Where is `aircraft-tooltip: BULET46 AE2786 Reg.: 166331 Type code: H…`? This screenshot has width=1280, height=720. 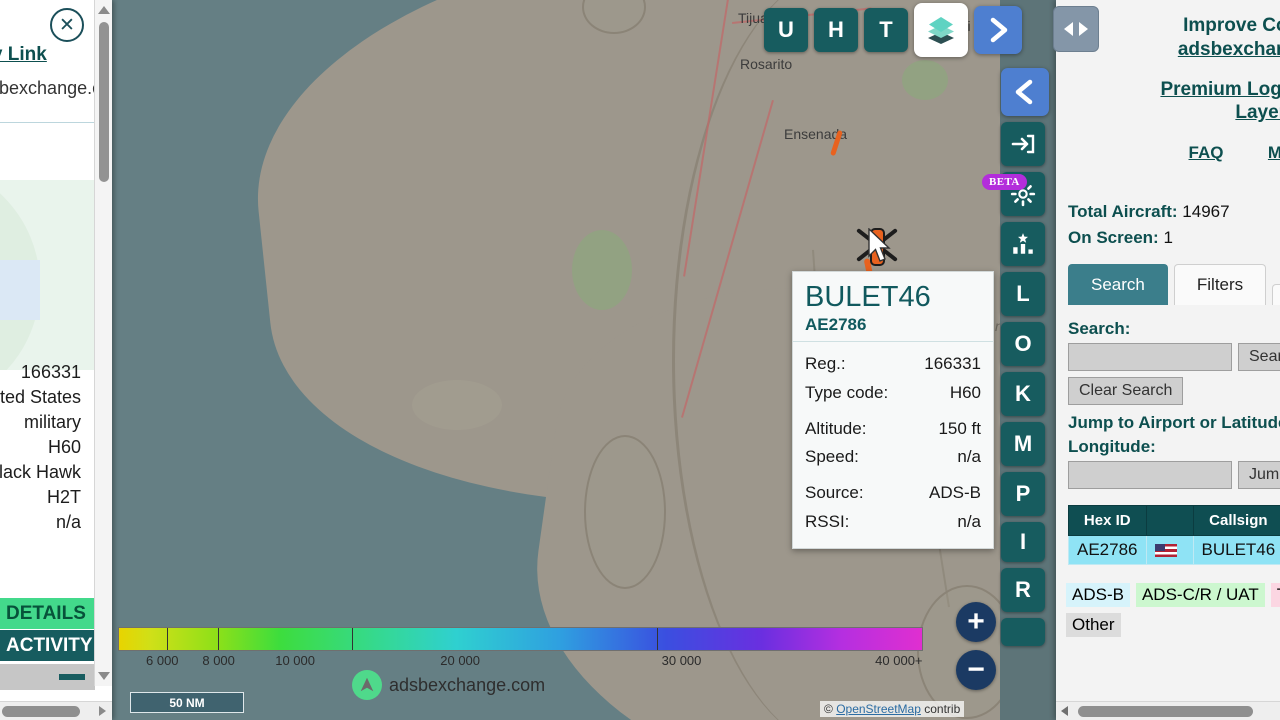
aircraft-tooltip: BULET46 AE2786 Reg.: 166331 Type code: H… is located at coordinates (893, 410).